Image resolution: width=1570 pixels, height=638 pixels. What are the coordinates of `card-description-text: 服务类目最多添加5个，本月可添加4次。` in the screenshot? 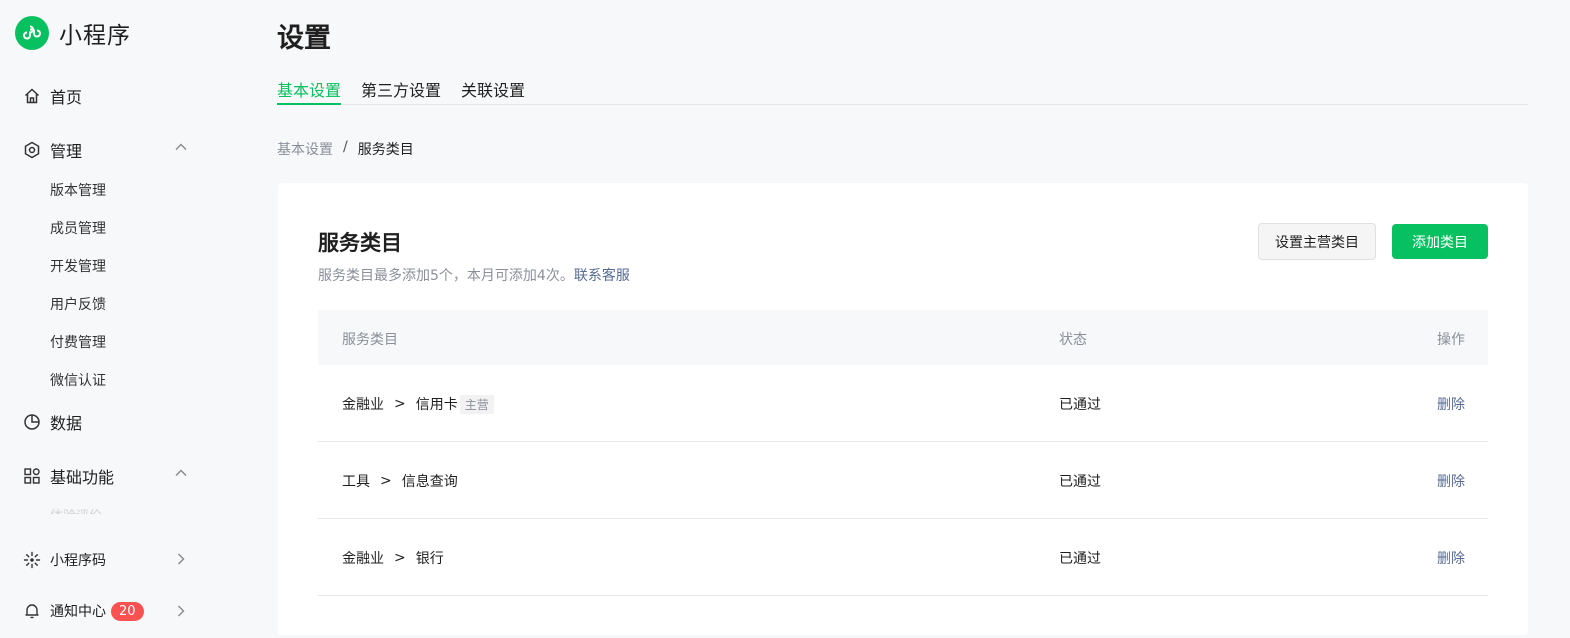 It's located at (446, 276).